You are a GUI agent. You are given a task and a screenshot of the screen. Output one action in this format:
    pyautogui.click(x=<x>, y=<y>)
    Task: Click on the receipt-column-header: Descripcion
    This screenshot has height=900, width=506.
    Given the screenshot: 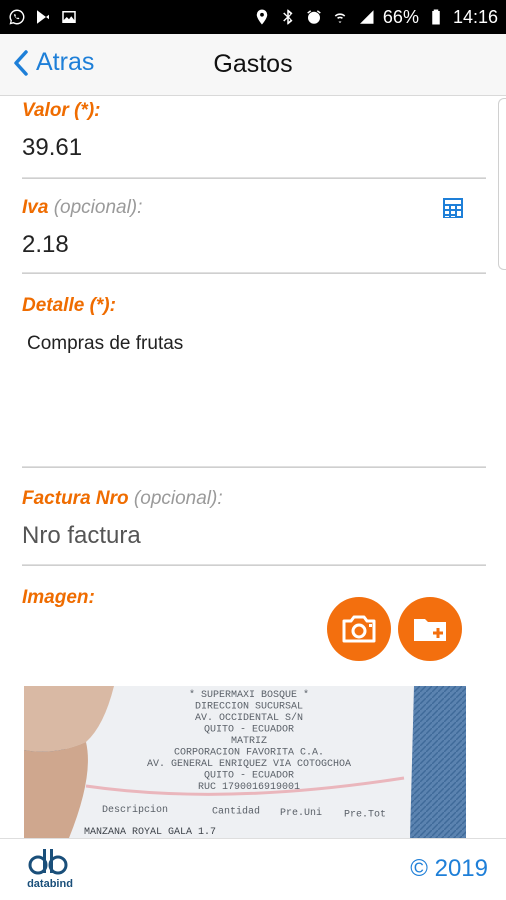 What is the action you would take?
    pyautogui.click(x=135, y=810)
    